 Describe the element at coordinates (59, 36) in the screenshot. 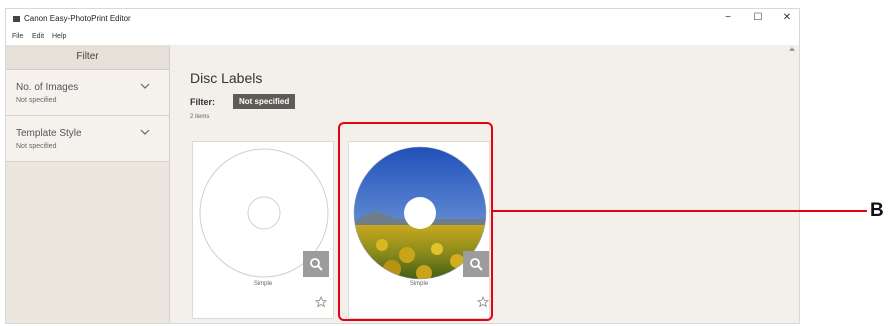

I see `menu-help: Help` at that location.